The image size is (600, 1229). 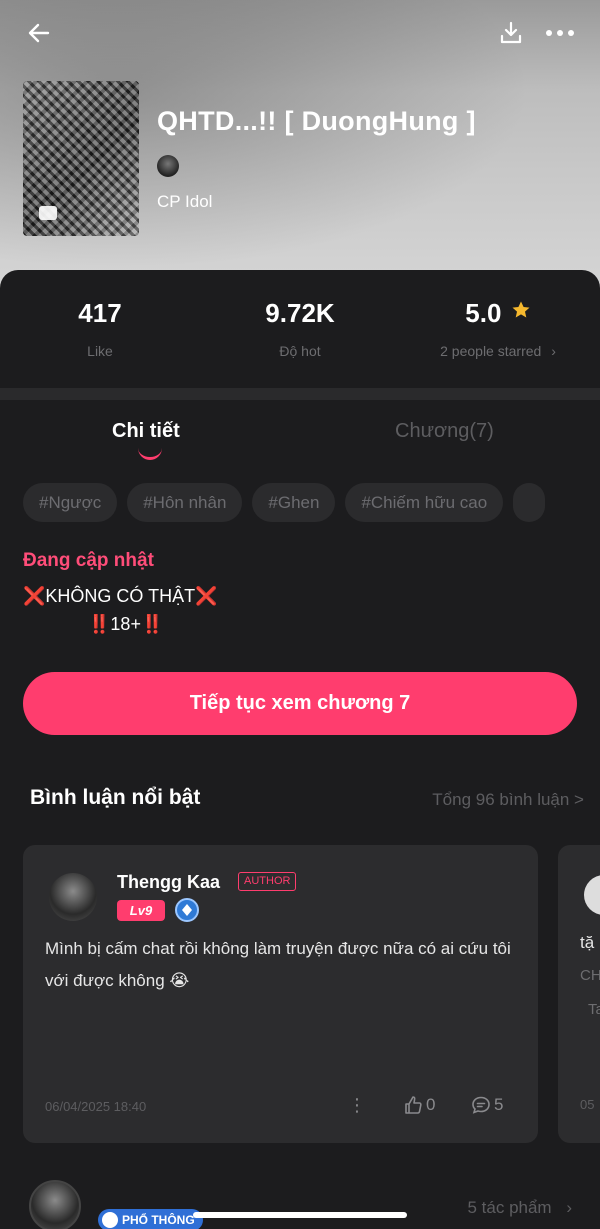 I want to click on description-line-2: ‼️18+‼️, so click(x=125, y=624).